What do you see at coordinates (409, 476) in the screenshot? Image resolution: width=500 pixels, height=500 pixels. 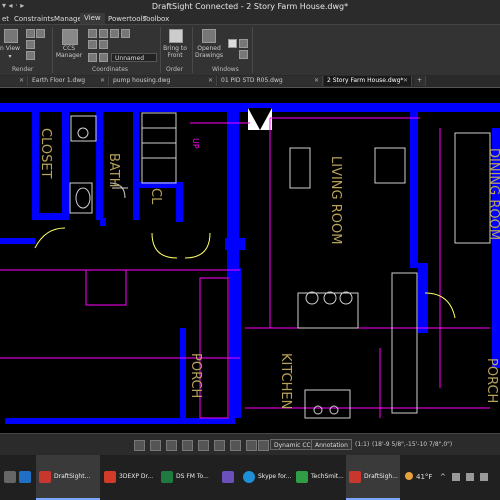 I see `weather-icon` at bounding box center [409, 476].